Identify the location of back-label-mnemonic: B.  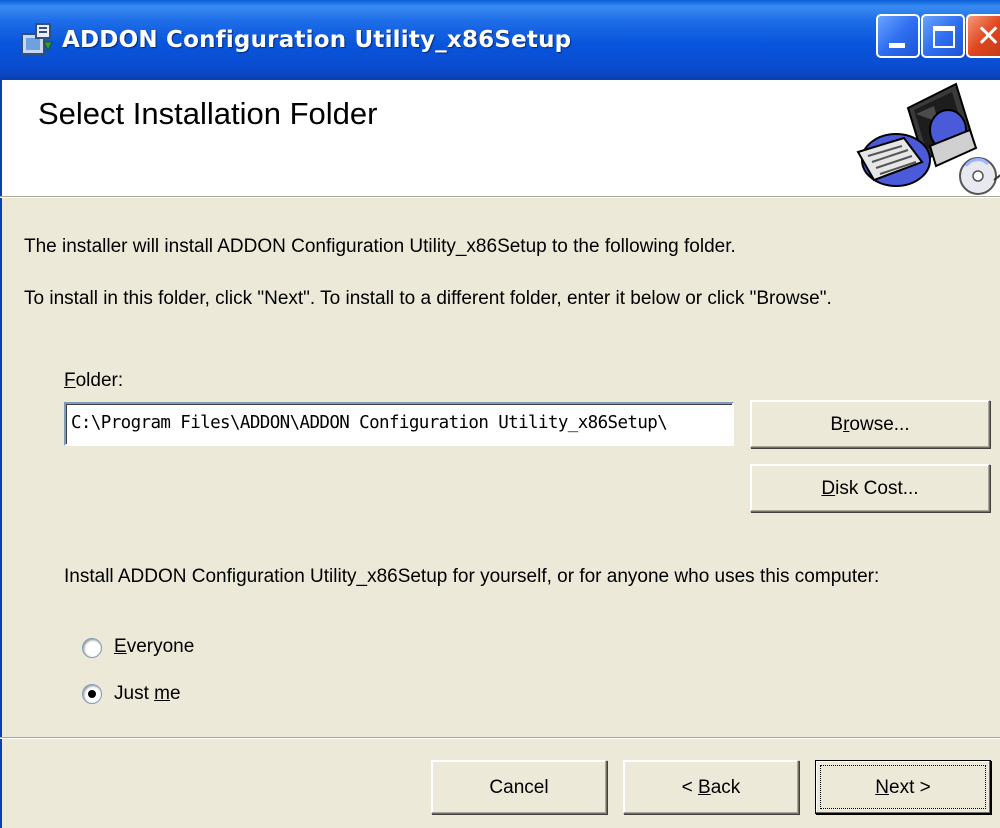
(704, 787).